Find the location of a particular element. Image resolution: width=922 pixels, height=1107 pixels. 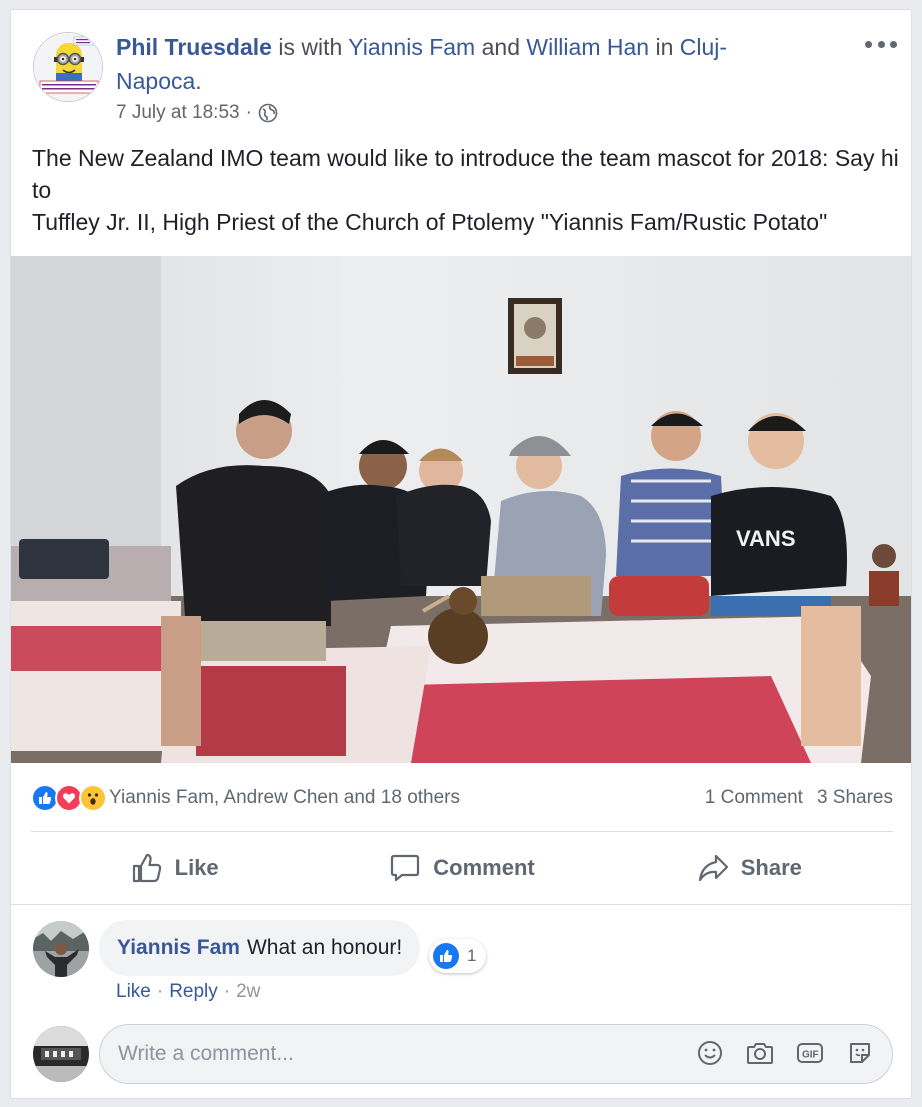

globe-icon is located at coordinates (268, 113).